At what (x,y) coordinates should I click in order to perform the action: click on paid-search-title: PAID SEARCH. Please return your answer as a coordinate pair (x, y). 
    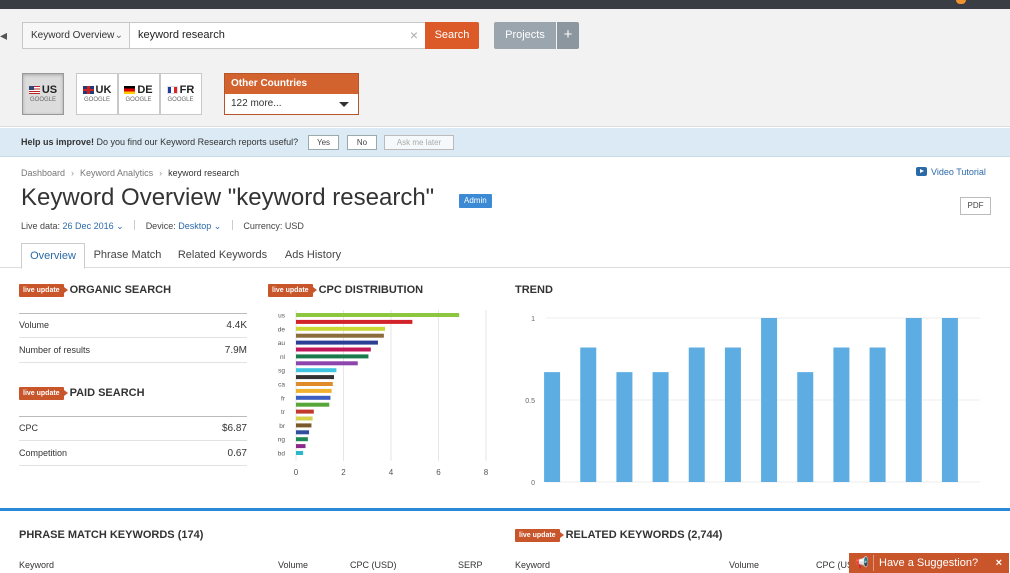
    Looking at the image, I should click on (107, 393).